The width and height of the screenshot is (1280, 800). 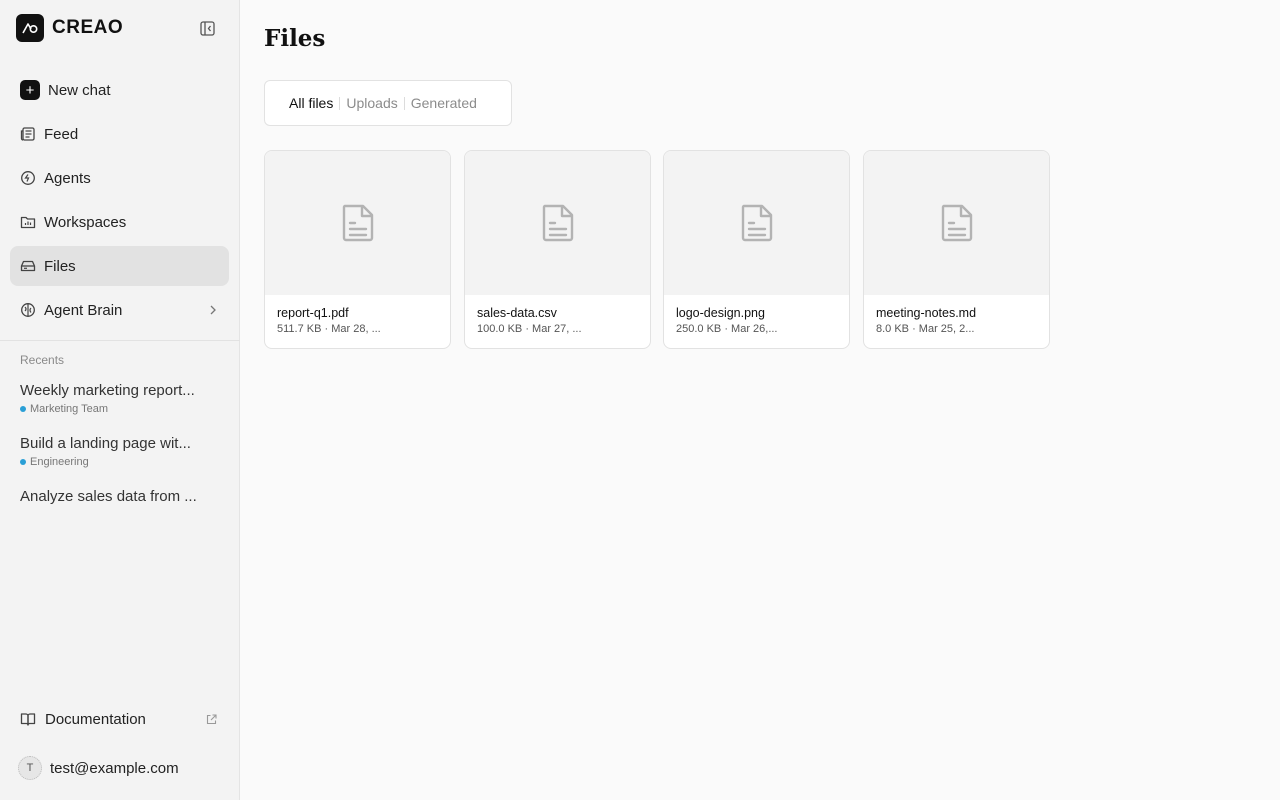 What do you see at coordinates (119, 266) in the screenshot?
I see `sidebar-item-files: Files` at bounding box center [119, 266].